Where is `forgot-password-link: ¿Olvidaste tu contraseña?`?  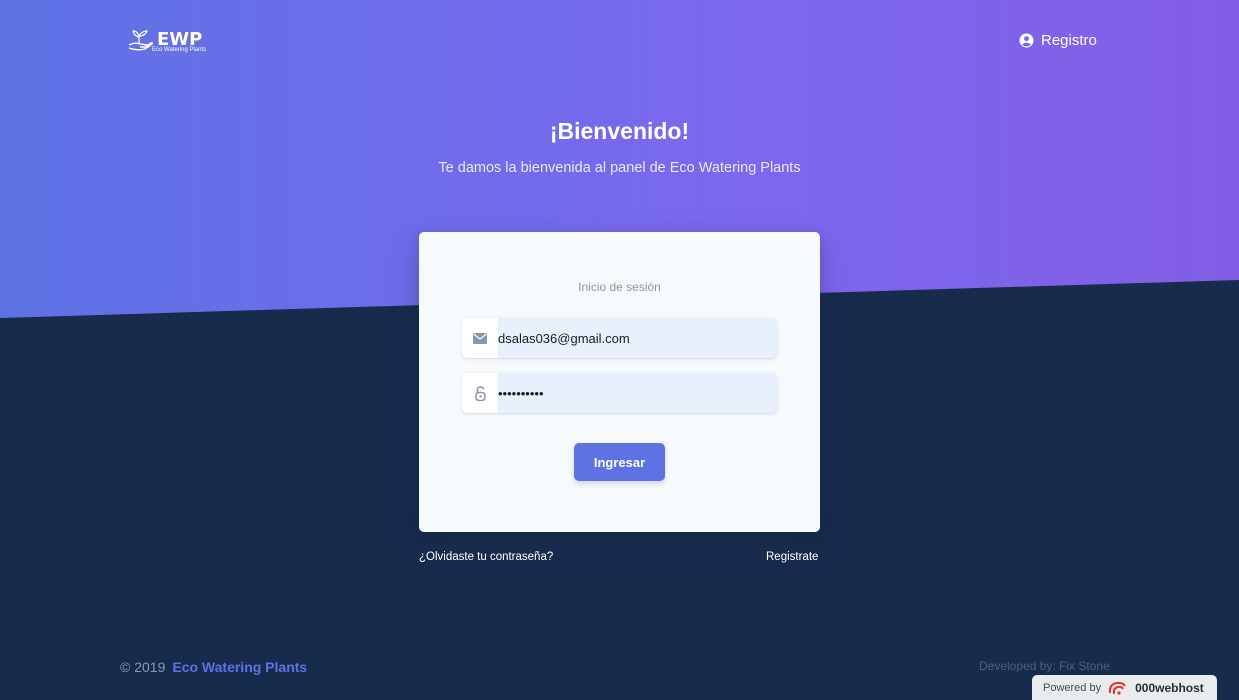
forgot-password-link: ¿Olvidaste tu contraseña? is located at coordinates (486, 557).